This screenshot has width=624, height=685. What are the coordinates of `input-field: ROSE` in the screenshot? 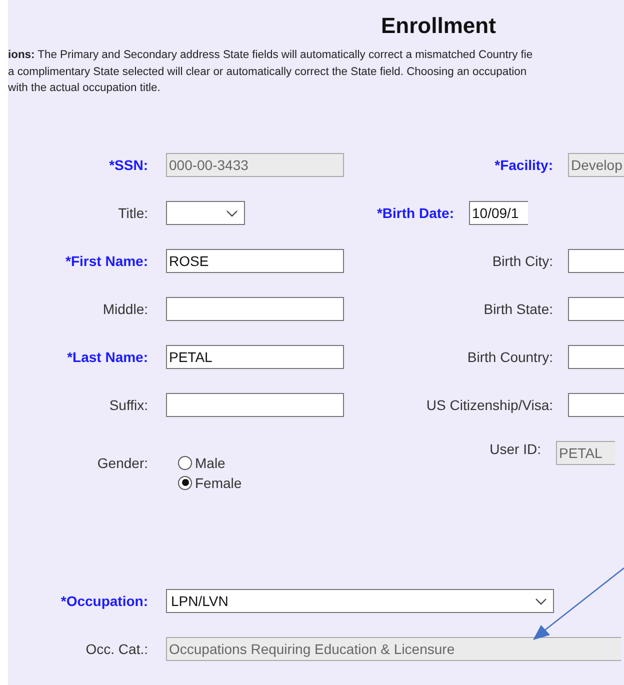 It's located at (255, 260).